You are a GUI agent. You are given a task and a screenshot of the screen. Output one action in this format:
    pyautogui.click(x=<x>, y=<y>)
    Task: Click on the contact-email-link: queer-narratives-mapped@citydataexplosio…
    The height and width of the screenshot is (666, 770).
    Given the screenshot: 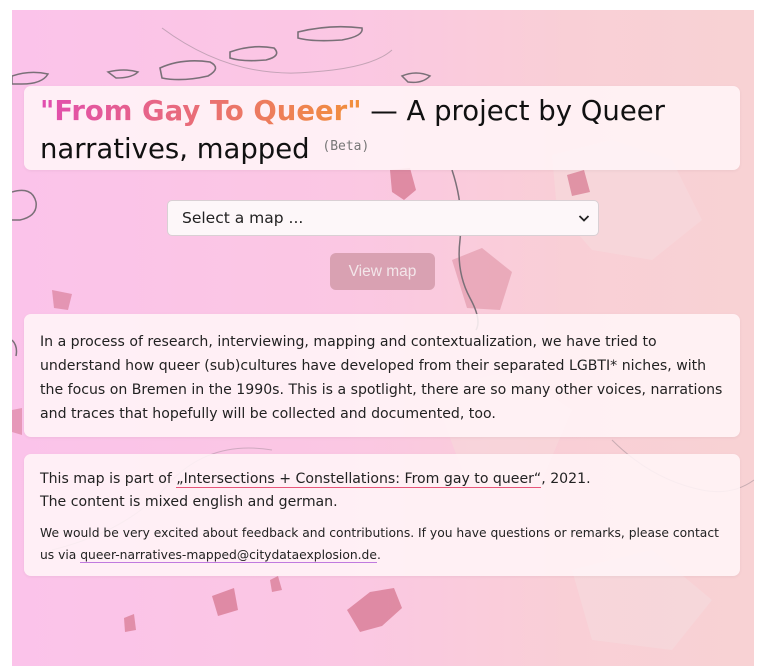 What is the action you would take?
    pyautogui.click(x=228, y=555)
    